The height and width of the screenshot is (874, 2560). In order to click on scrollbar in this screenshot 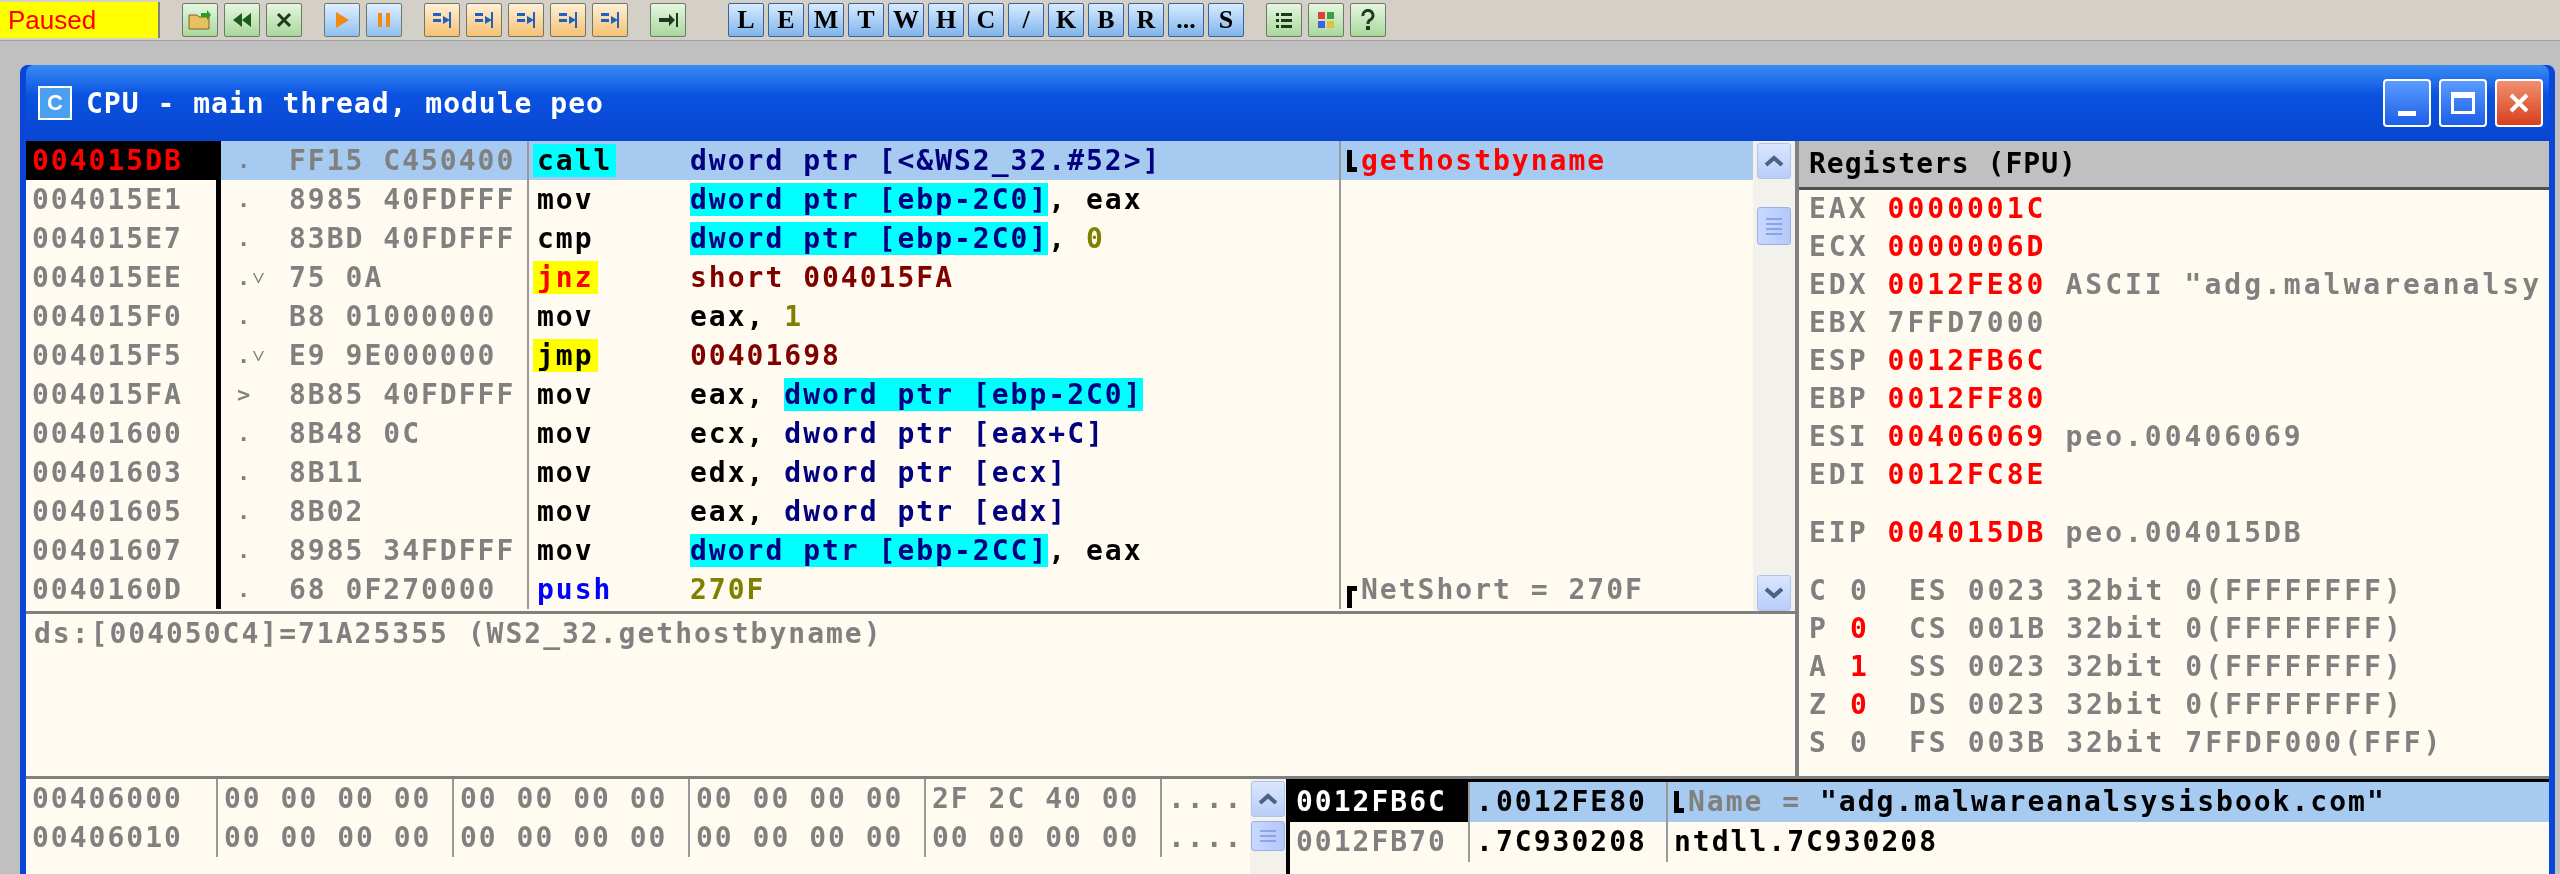, I will do `click(1774, 376)`.